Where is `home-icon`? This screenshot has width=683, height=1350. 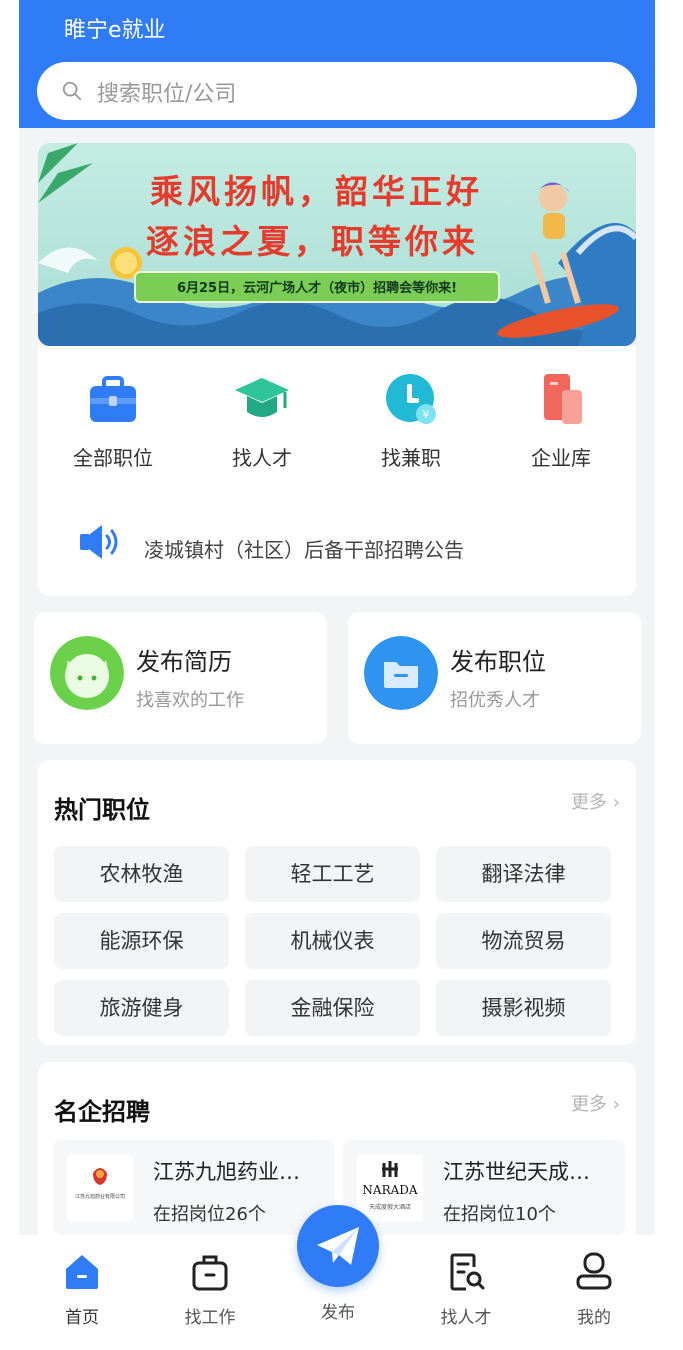 home-icon is located at coordinates (82, 1272).